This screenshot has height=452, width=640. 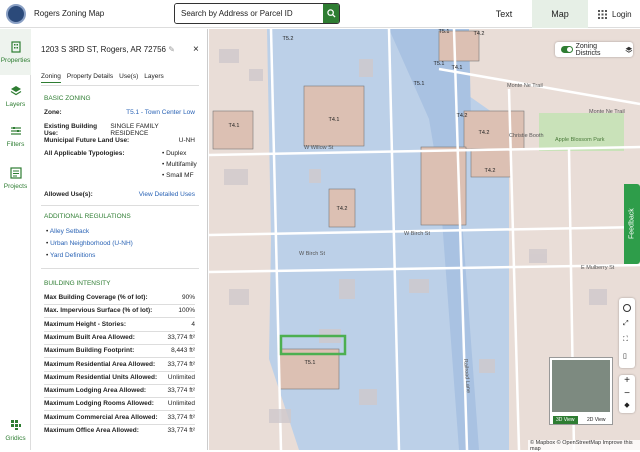 What do you see at coordinates (171, 49) in the screenshot?
I see `edit-icon: ✎` at bounding box center [171, 49].